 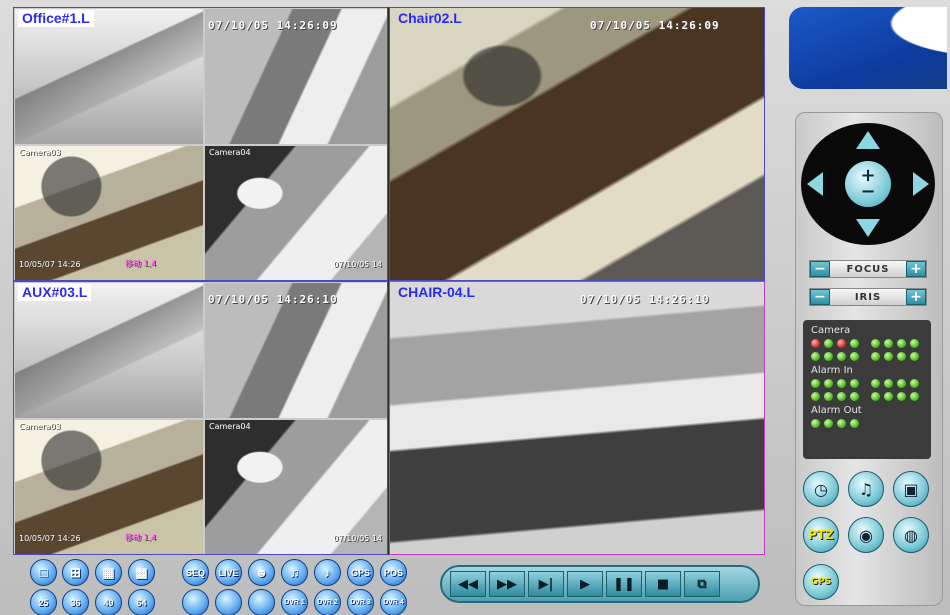 I want to click on camera-timestamp: 07/10/05 14:26:10, so click(x=273, y=299).